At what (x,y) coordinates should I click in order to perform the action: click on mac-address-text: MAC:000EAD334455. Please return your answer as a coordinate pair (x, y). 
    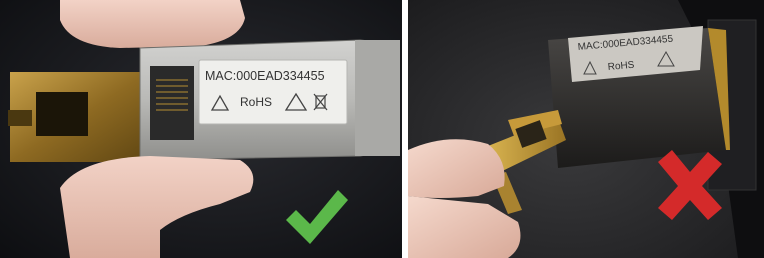
    Looking at the image, I should click on (265, 76).